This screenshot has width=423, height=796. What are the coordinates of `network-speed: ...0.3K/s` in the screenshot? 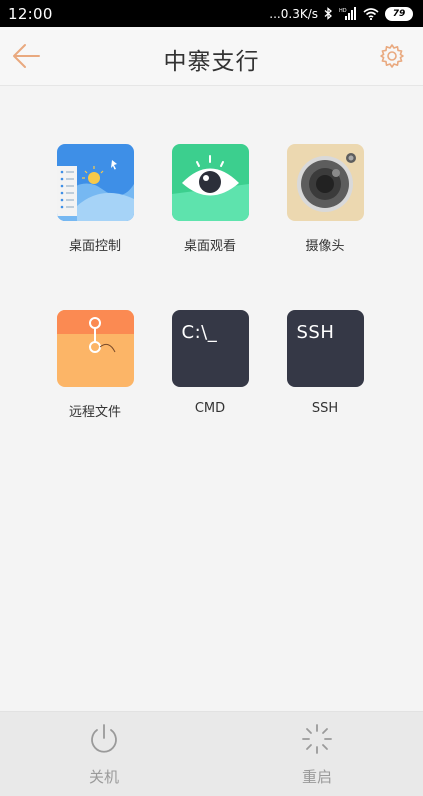 It's located at (293, 13).